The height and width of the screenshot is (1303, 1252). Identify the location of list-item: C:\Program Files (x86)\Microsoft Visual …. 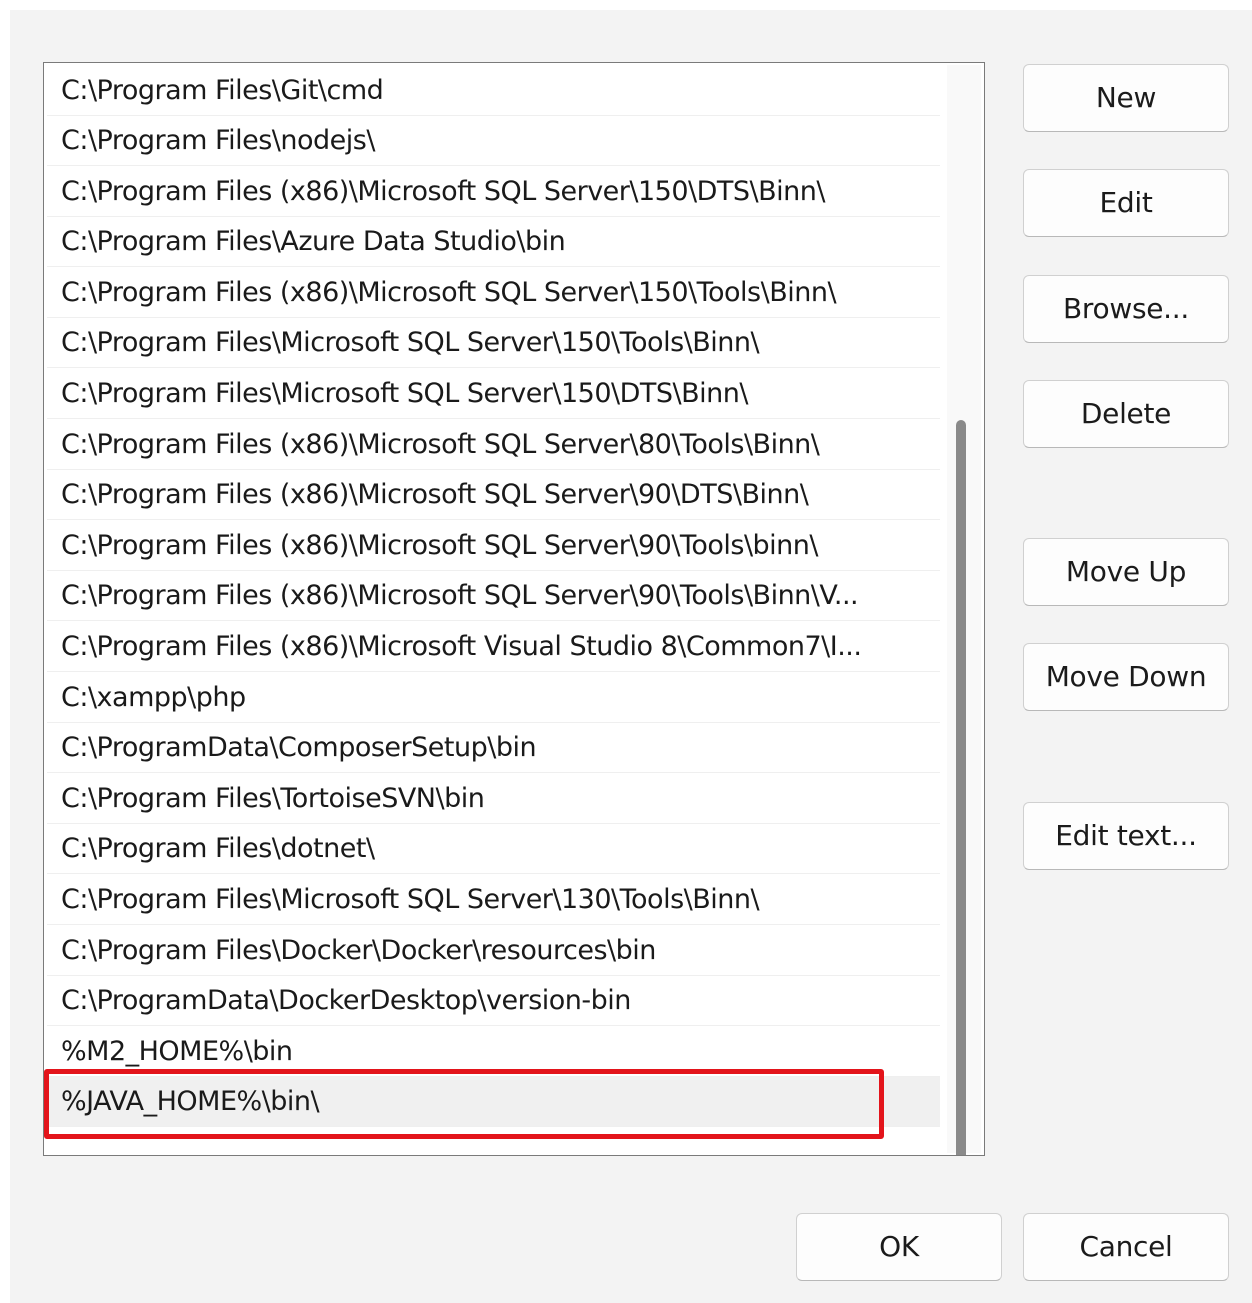
(493, 647).